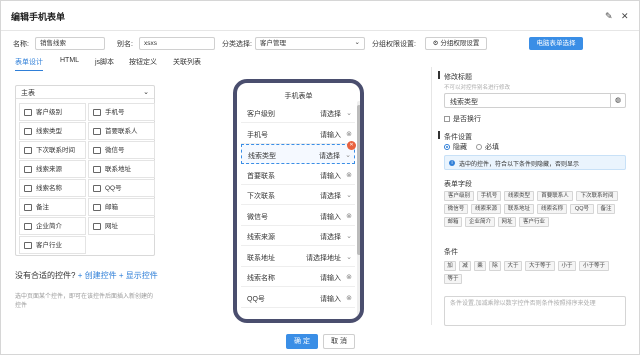 This screenshot has width=640, height=355. I want to click on operator-chip: 大于, so click(513, 266).